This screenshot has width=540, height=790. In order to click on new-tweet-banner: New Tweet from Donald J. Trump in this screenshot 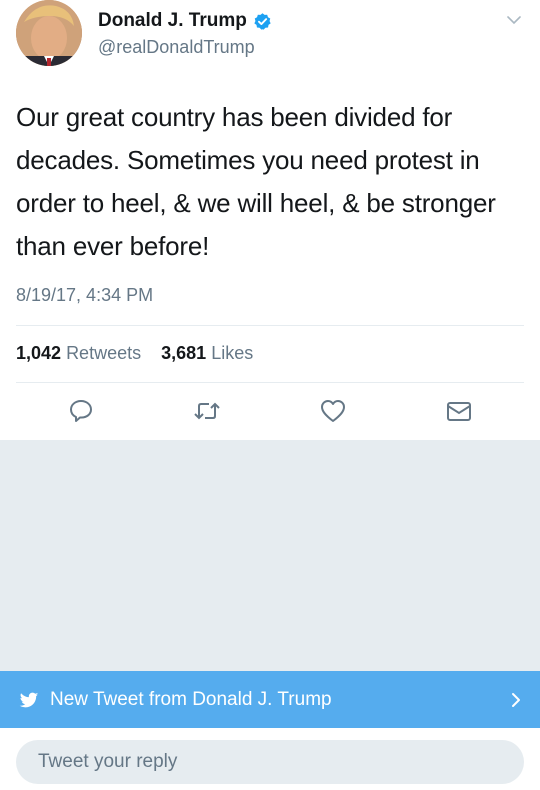, I will do `click(270, 699)`.